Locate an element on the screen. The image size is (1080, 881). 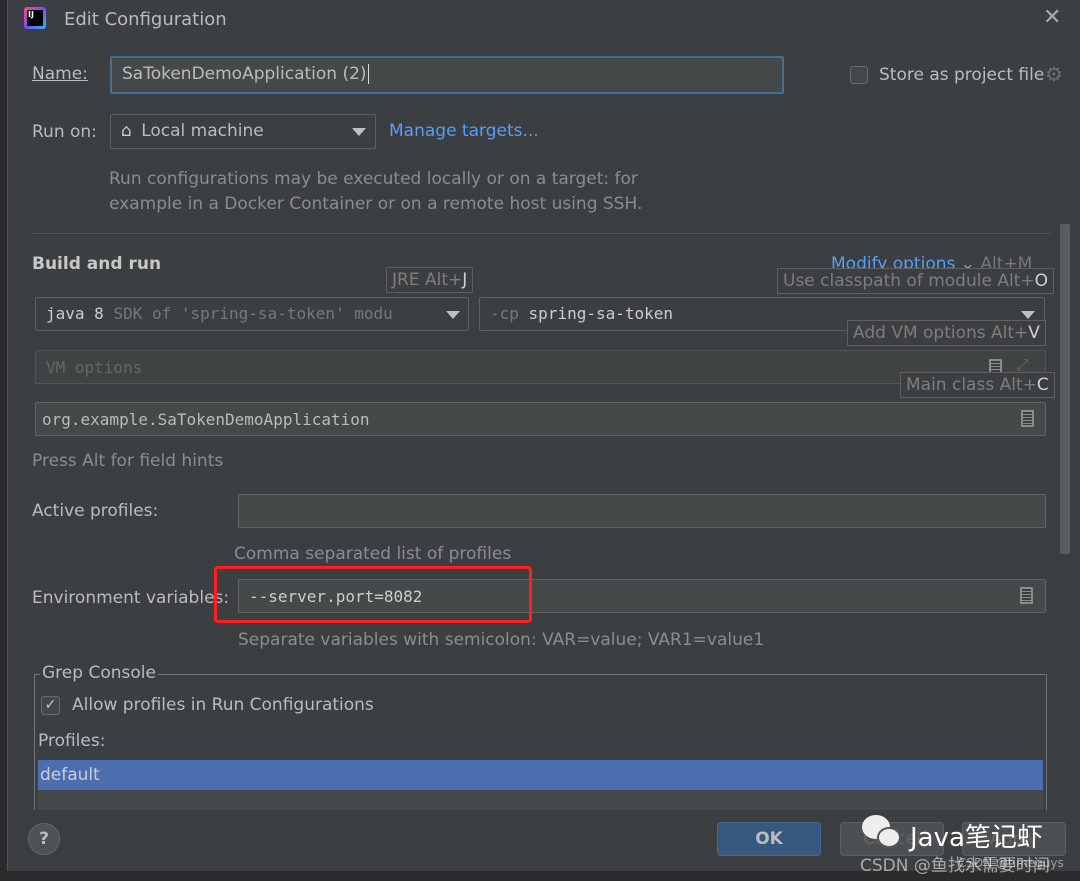
watermark-wechat: Java笔记虾 is located at coordinates (976, 838).